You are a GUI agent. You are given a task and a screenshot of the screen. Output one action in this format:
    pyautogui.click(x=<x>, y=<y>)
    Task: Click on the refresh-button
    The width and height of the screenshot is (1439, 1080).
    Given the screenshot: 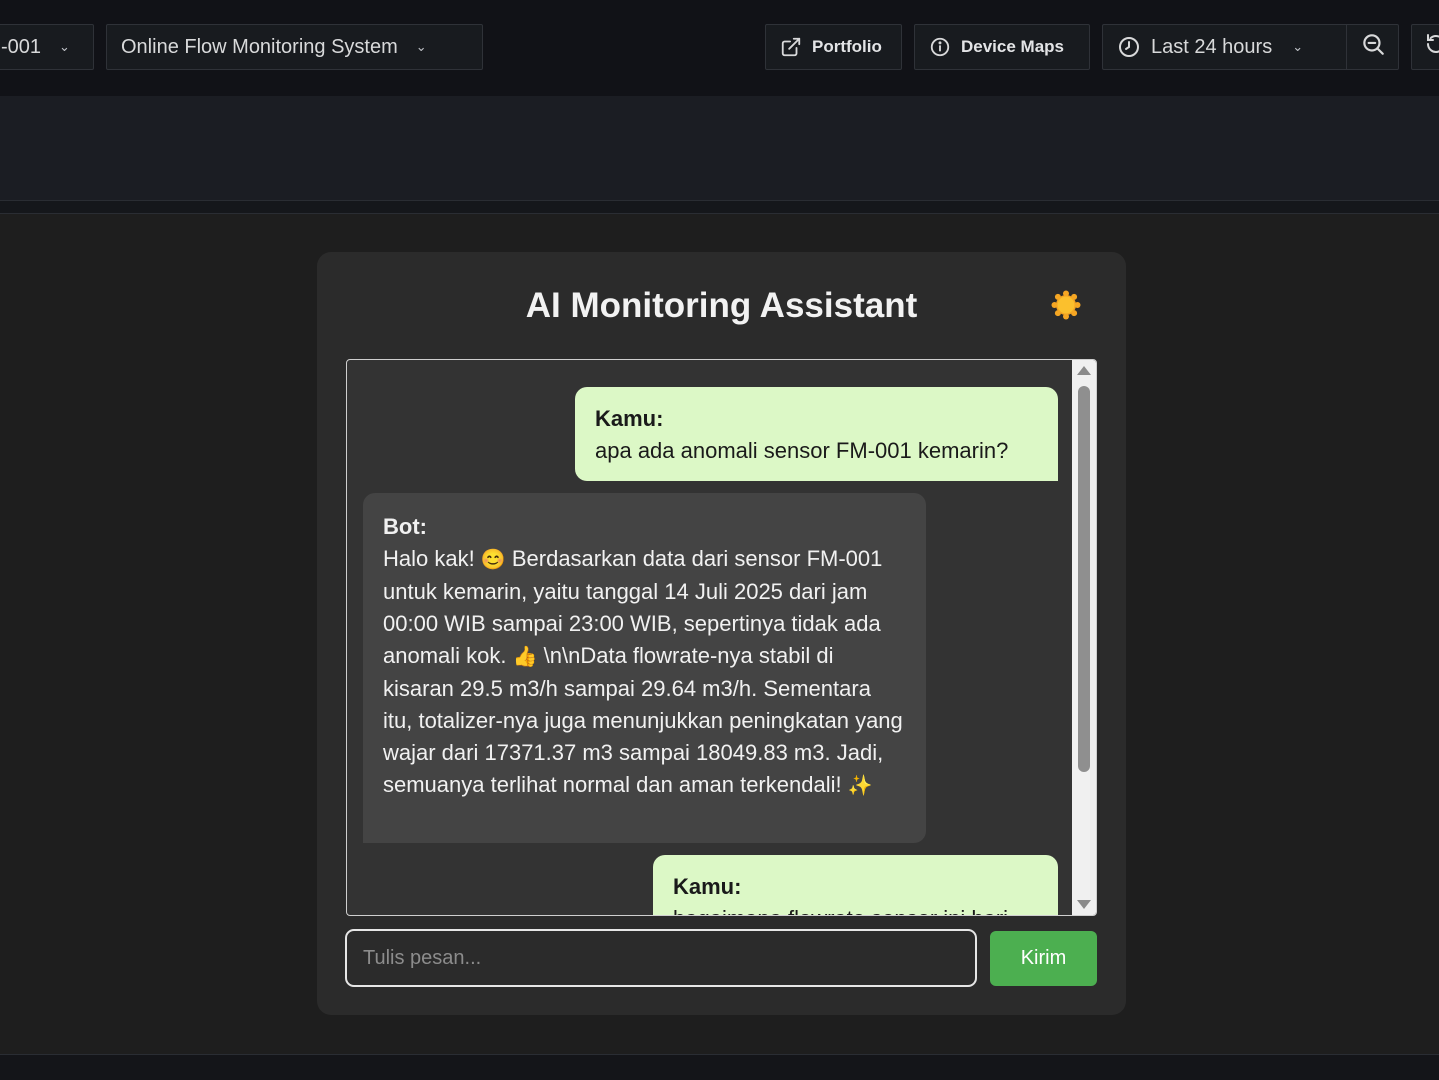 What is the action you would take?
    pyautogui.click(x=1425, y=47)
    